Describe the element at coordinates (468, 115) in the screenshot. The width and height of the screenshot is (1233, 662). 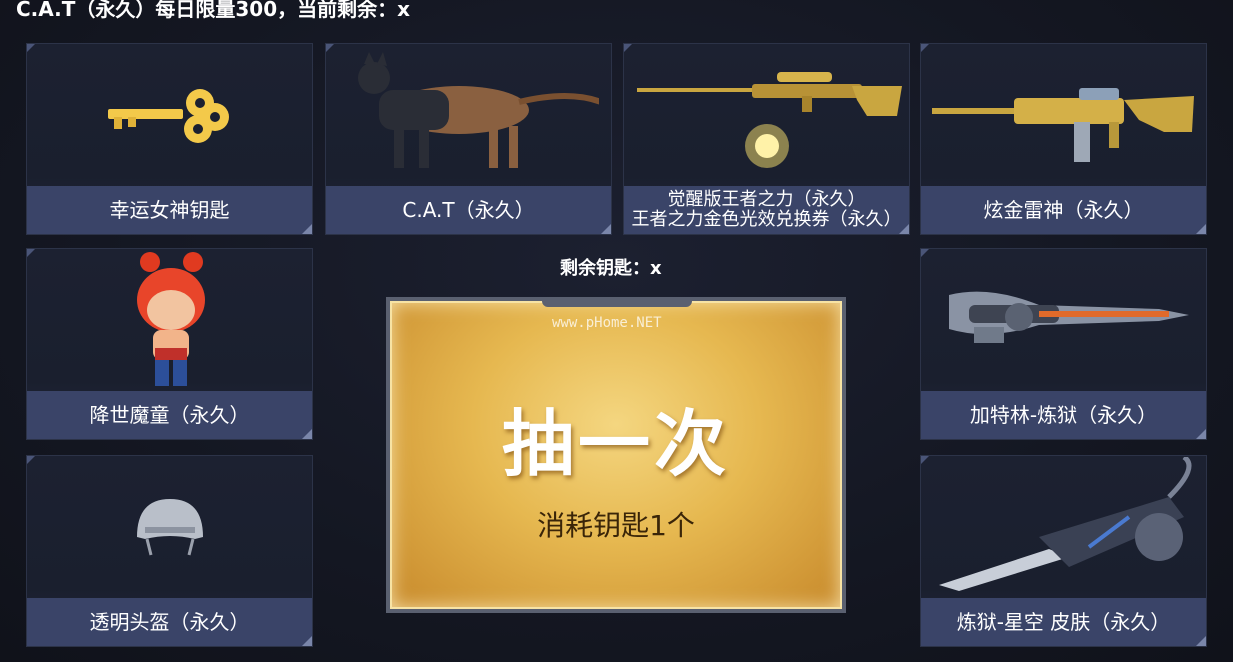
I see `cat-icon` at that location.